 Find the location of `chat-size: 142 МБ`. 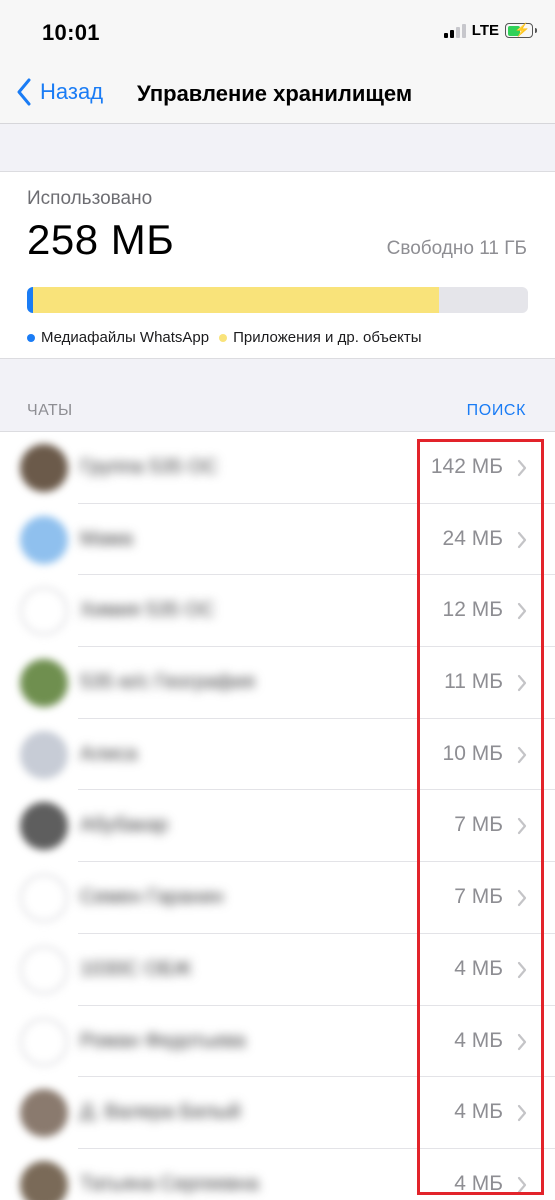

chat-size: 142 МБ is located at coordinates (466, 466).